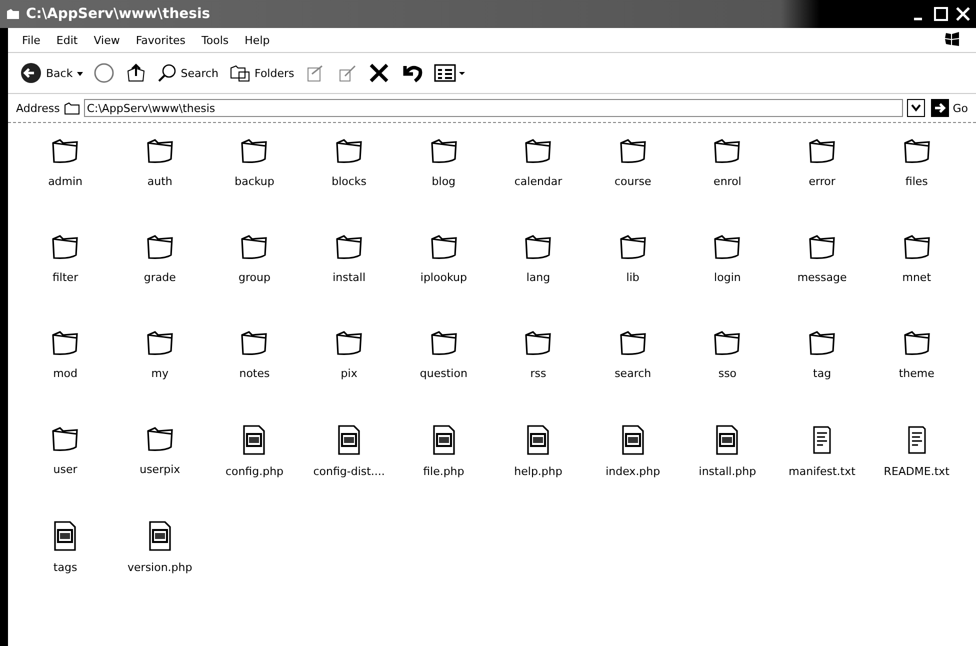 This screenshot has height=646, width=976. I want to click on file-name: tags, so click(65, 567).